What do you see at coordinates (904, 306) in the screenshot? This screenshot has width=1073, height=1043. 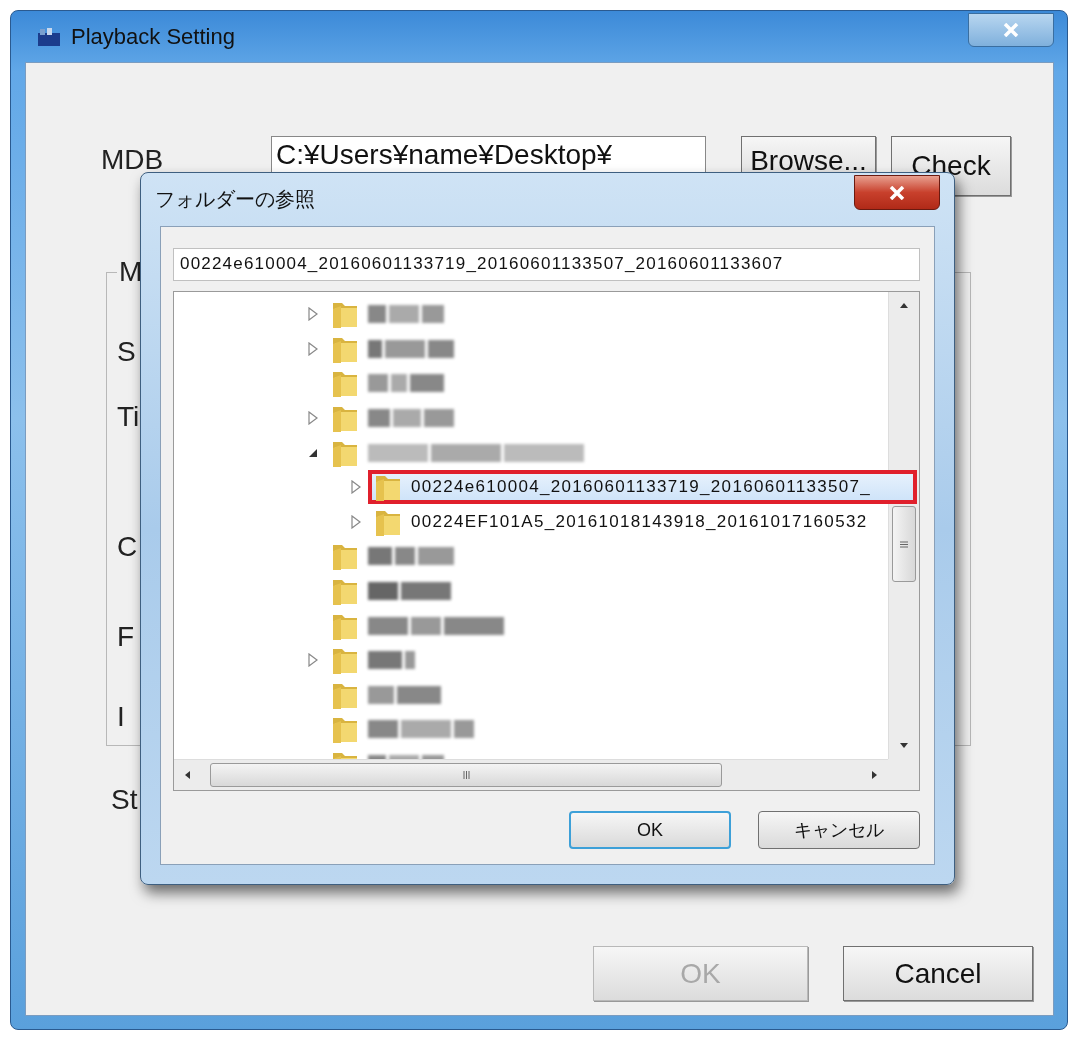 I see `scroll-up-icon` at bounding box center [904, 306].